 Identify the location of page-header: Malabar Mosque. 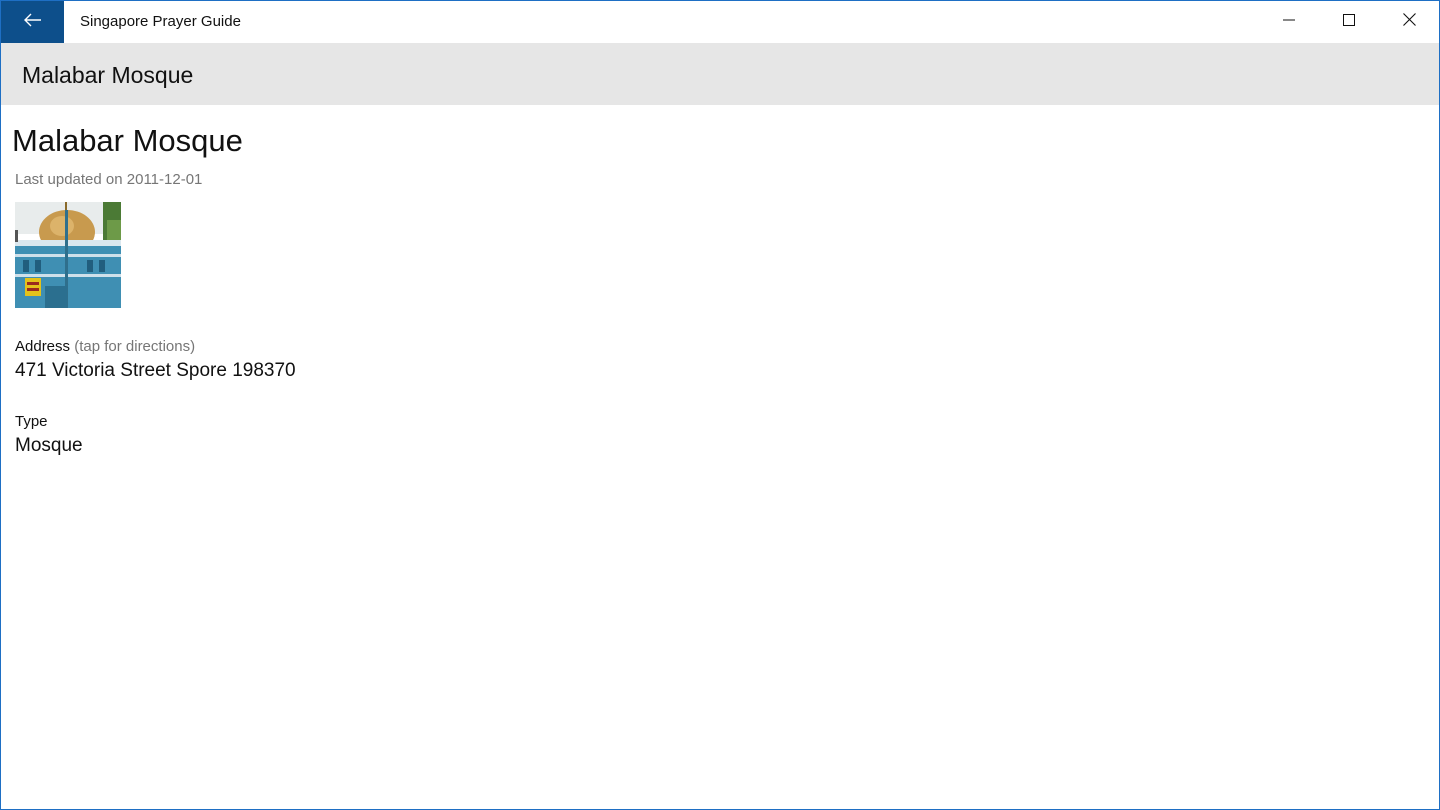
(720, 74).